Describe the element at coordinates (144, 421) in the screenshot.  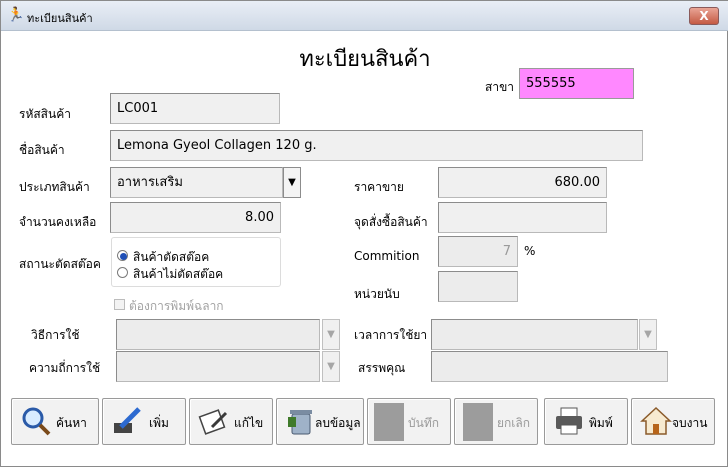
I see `add-button: เพิ่ม` at that location.